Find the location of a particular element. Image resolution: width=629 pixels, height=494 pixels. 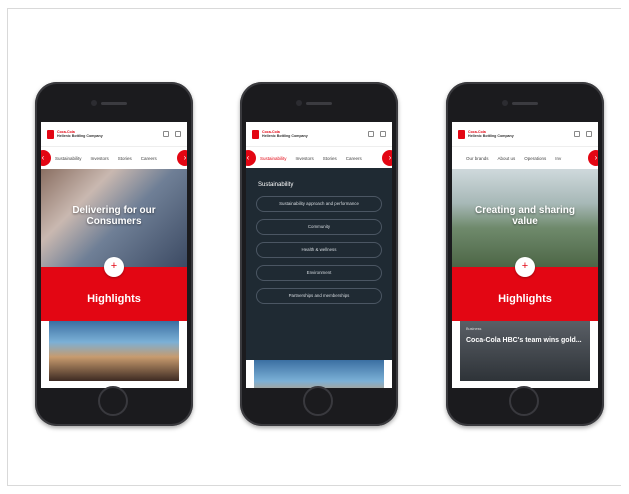

nav-item: Inv is located at coordinates (558, 158).